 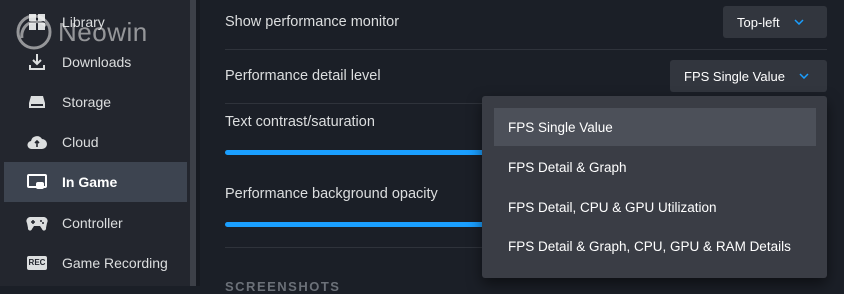 I want to click on sidebar-item-label: Storage, so click(x=87, y=102).